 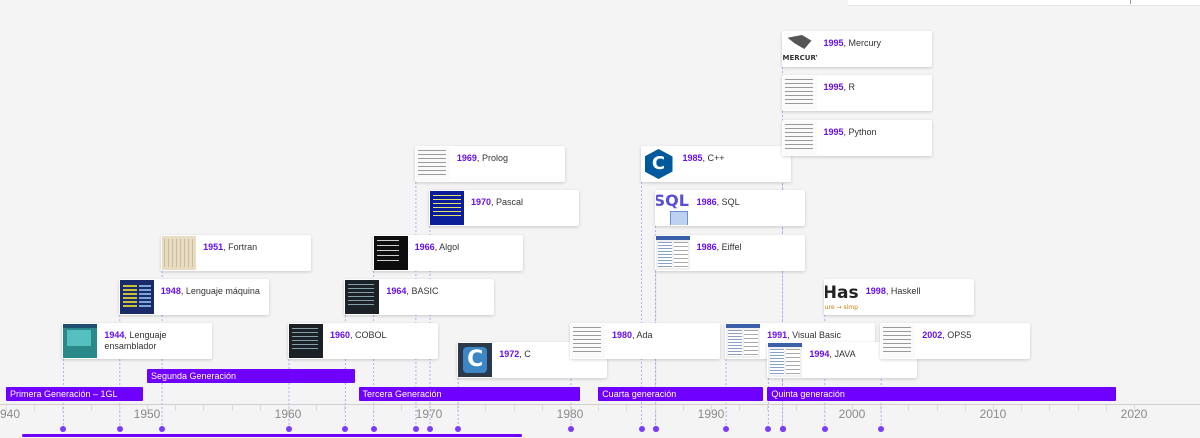 What do you see at coordinates (437, 244) in the screenshot?
I see `event-text: 1966, Algol` at bounding box center [437, 244].